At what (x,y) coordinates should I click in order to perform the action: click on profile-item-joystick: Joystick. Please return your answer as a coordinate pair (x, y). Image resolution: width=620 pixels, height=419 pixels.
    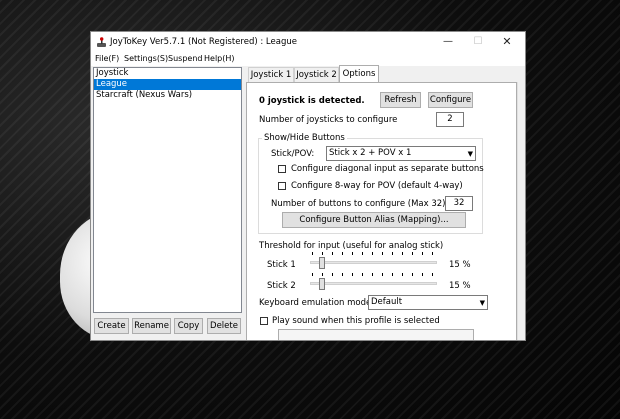
    Looking at the image, I should click on (167, 73).